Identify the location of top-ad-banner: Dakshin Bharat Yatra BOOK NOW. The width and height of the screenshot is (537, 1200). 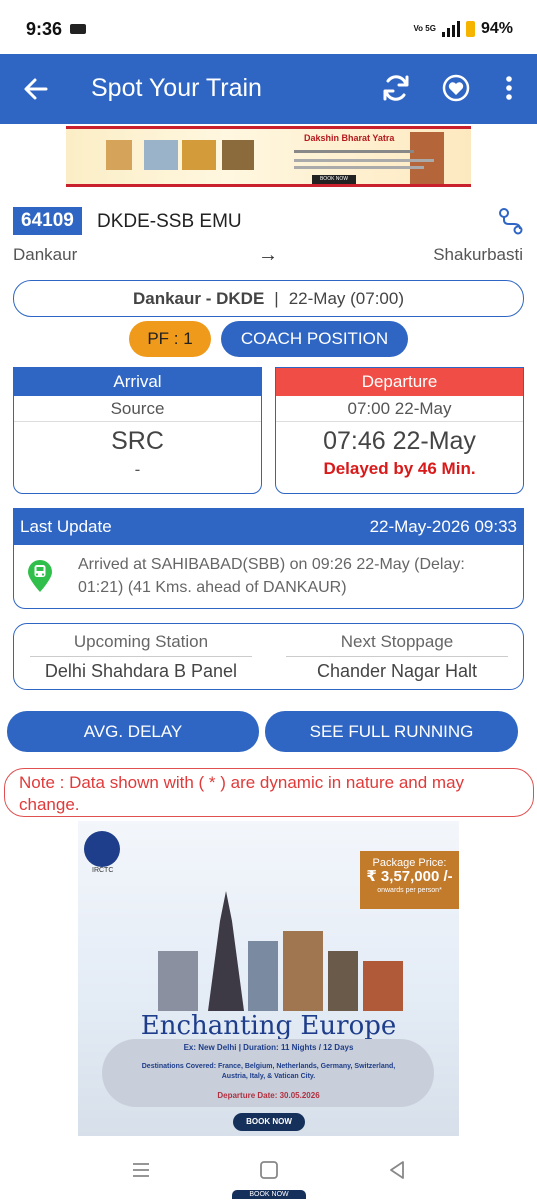
(268, 156).